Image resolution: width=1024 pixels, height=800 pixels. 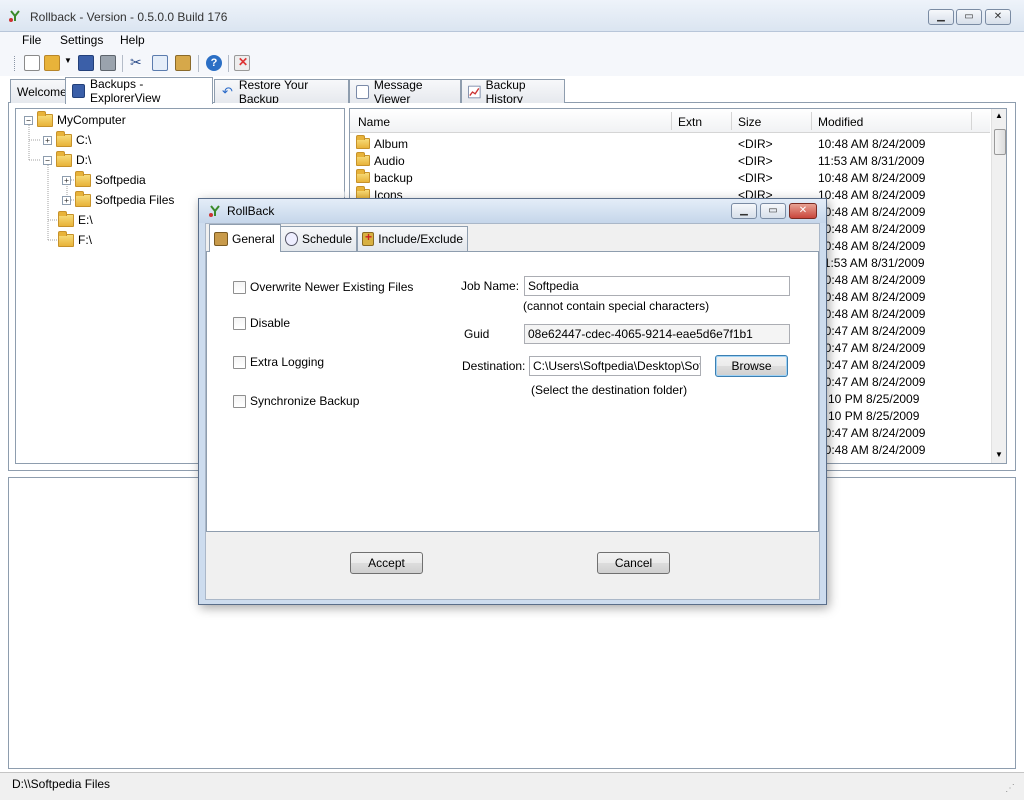 I want to click on file-row: backup <DIR> 10:48 AM 8/24/2009, so click(x=670, y=177).